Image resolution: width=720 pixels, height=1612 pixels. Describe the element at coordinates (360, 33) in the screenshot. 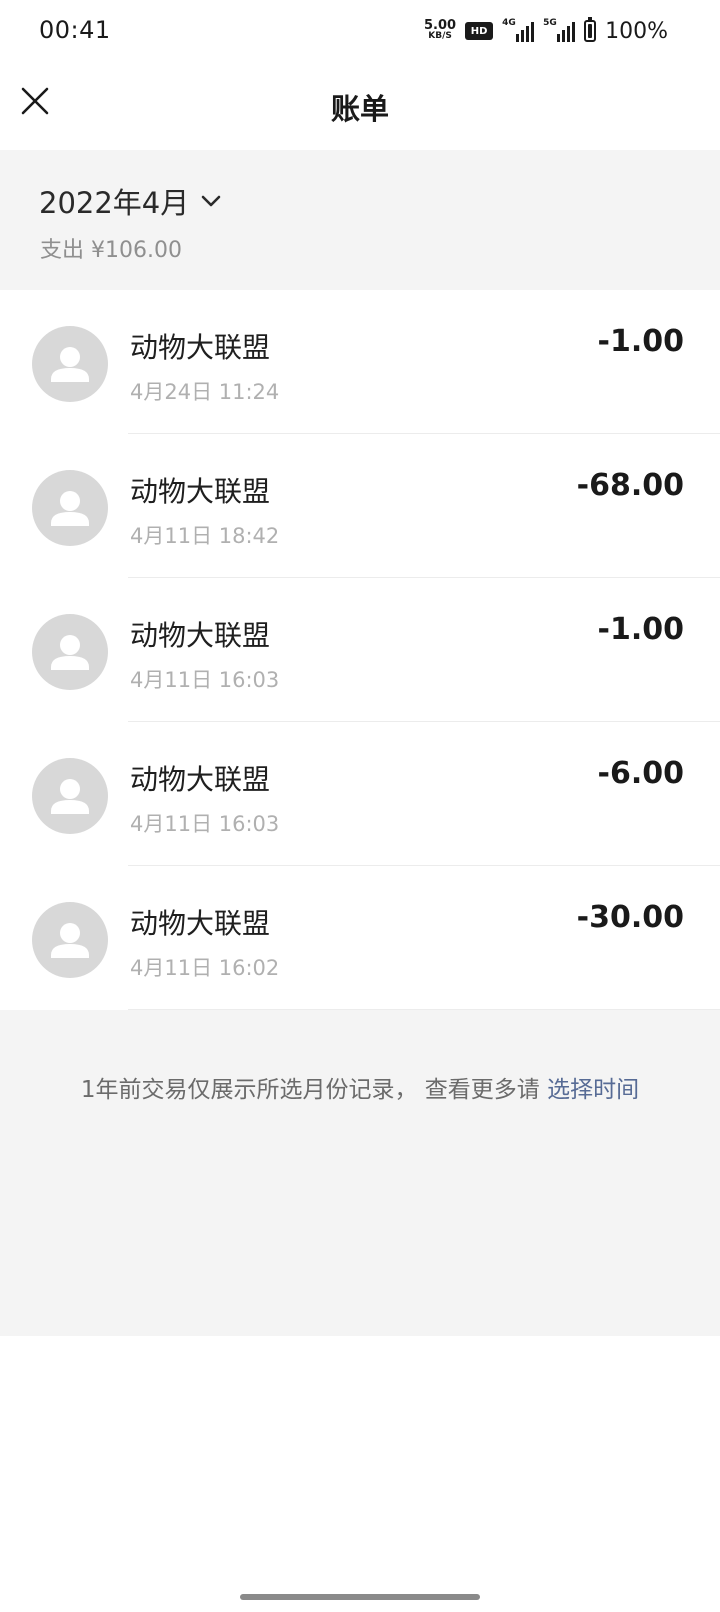

I see `status-bar: 00:41 5.00 KB/S HD 4G 5G 100%` at that location.